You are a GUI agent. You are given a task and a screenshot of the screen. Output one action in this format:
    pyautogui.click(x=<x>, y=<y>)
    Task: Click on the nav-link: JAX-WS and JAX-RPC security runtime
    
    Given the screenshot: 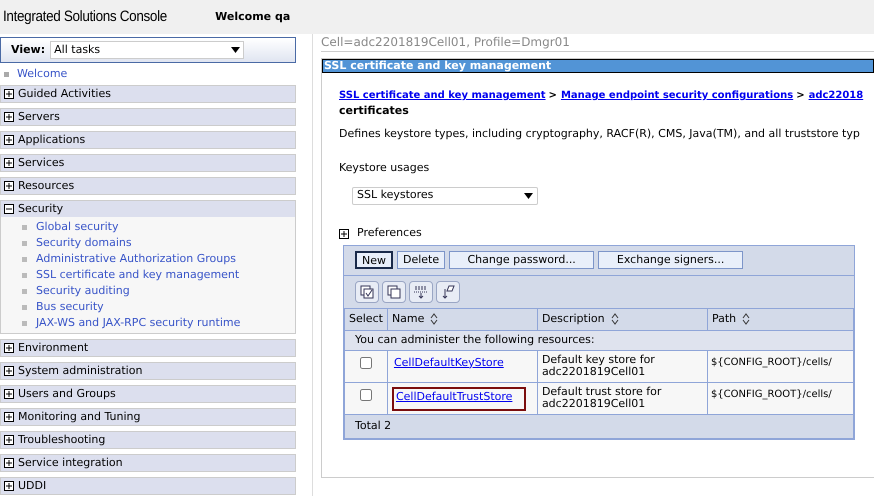 What is the action you would take?
    pyautogui.click(x=138, y=323)
    